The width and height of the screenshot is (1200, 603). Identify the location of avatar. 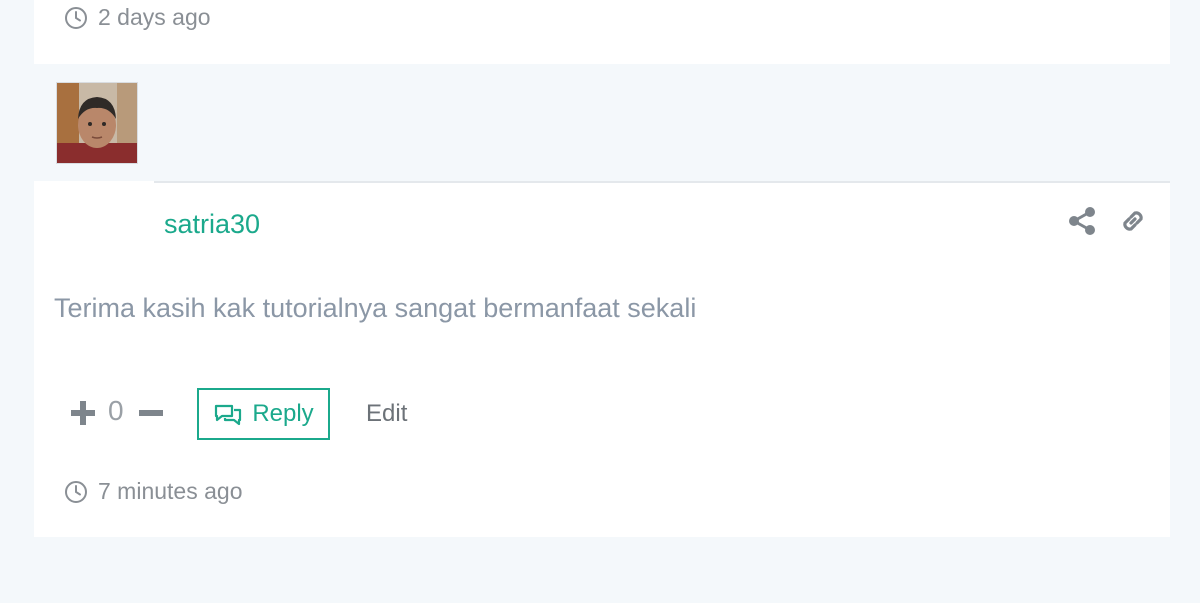
(97, 123).